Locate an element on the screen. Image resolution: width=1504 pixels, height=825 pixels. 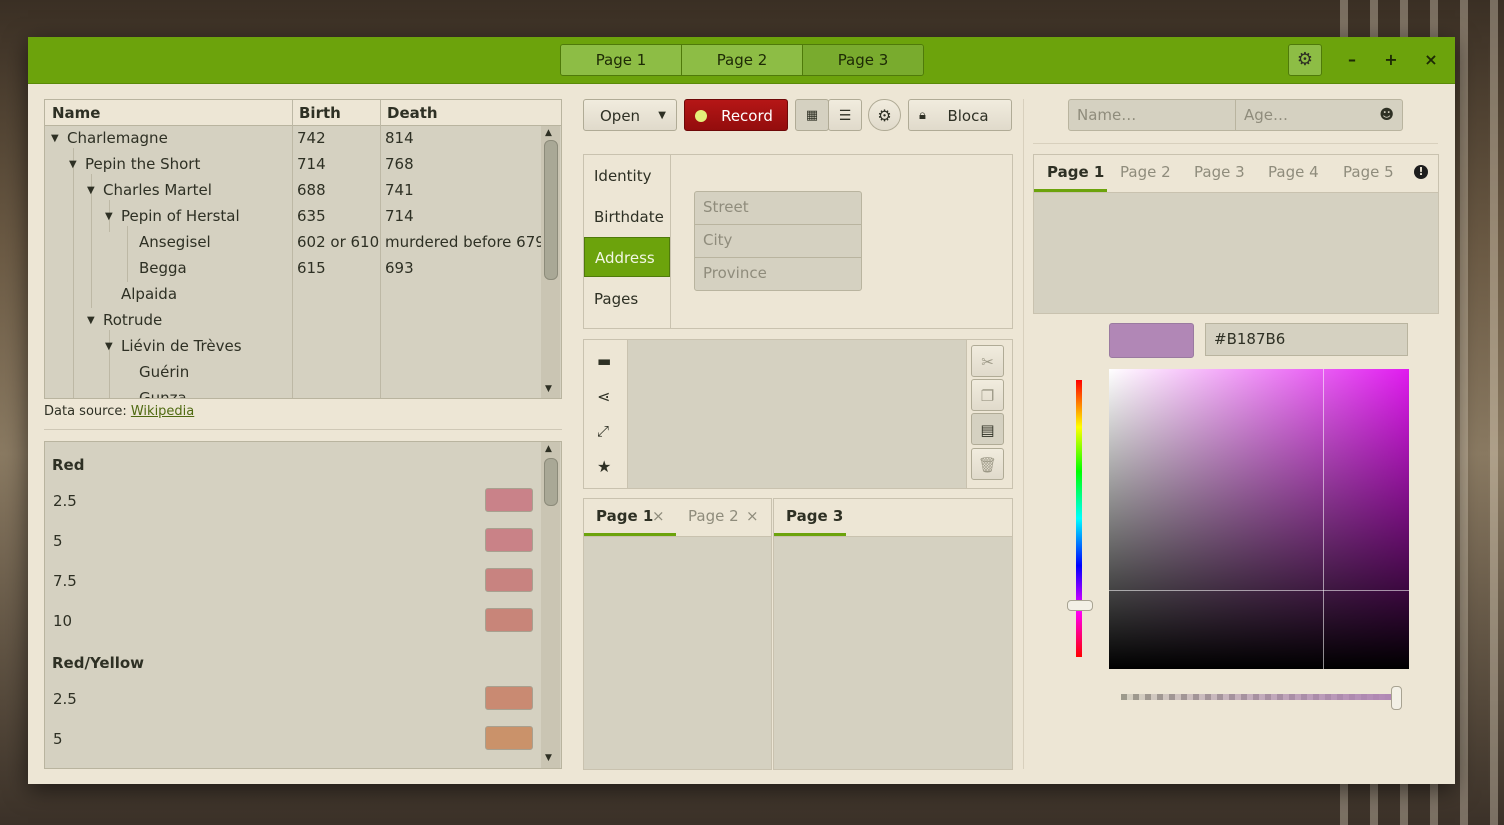
notebook-tabs: Page 1 Page 2 Page 3 Page 4 Page 5 ! is located at coordinates (1236, 174).